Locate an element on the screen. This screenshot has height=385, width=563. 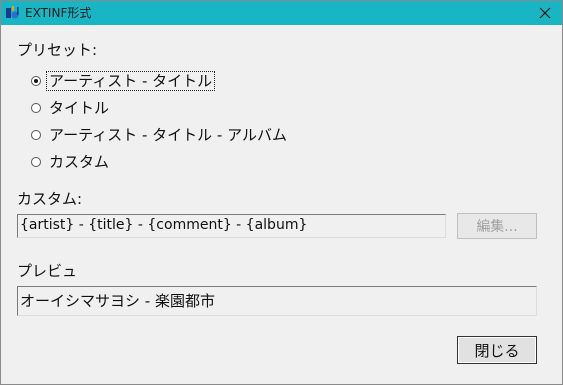
preset-option-label: カスタム is located at coordinates (79, 162).